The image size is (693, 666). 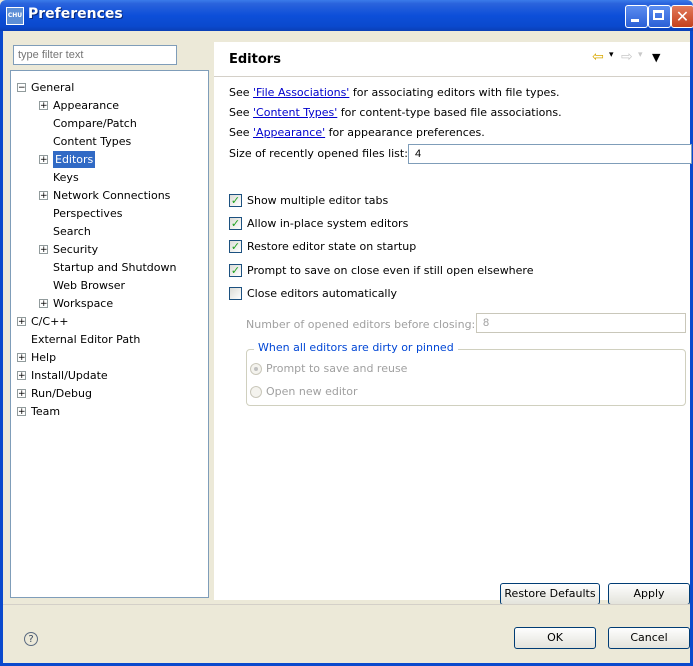 I want to click on footer-separator, so click(x=346, y=604).